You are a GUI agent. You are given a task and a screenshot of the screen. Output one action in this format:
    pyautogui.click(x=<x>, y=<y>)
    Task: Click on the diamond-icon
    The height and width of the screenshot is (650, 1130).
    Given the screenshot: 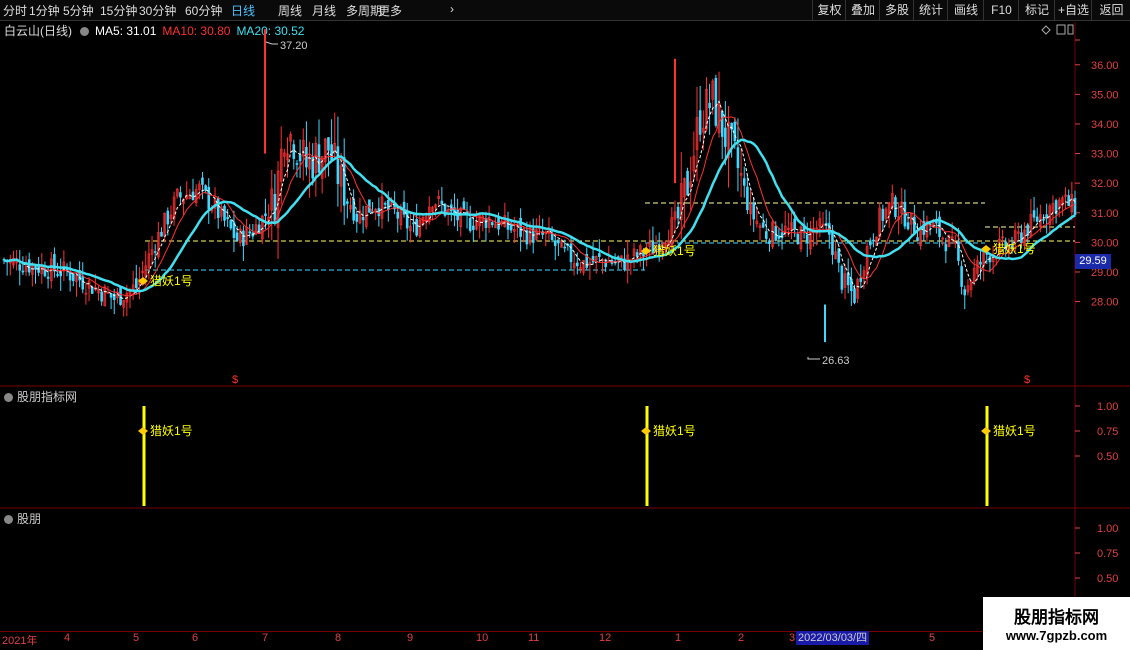 What is the action you would take?
    pyautogui.click(x=1046, y=30)
    